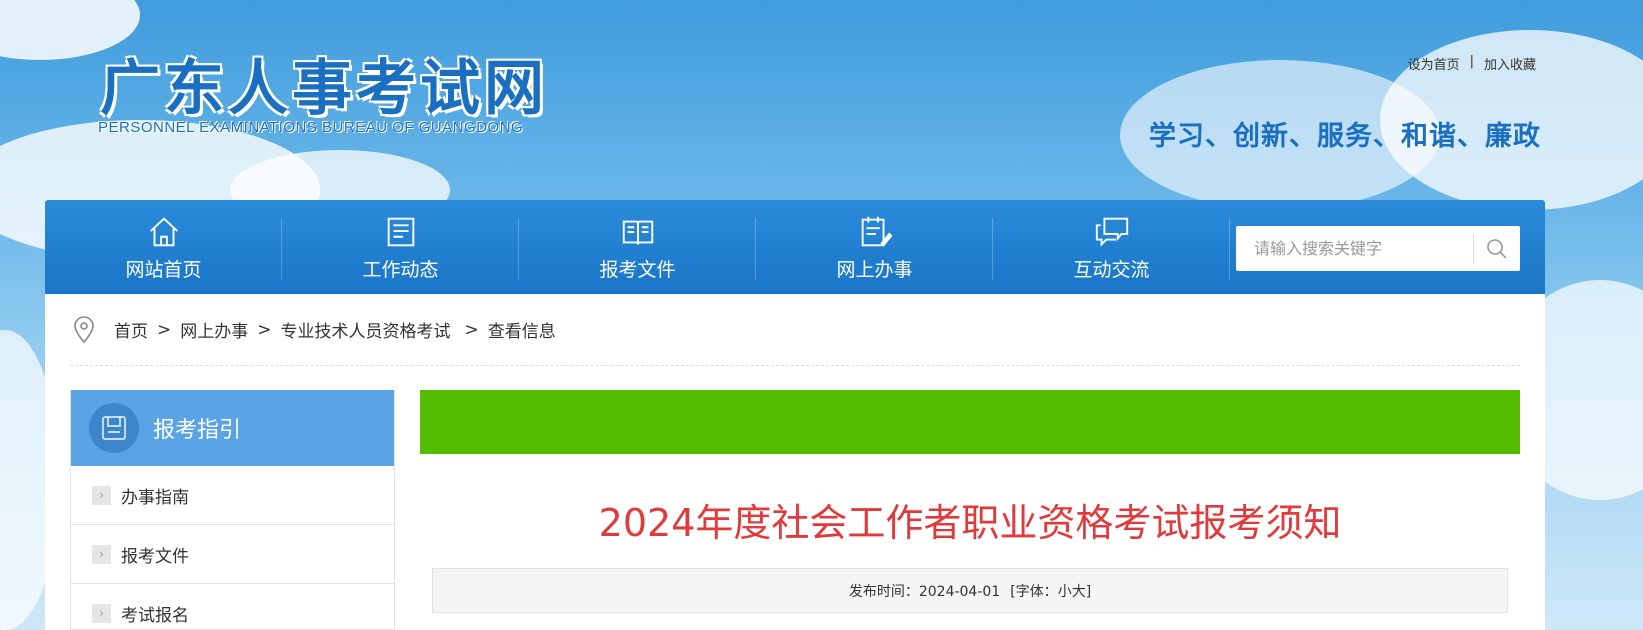 The width and height of the screenshot is (1643, 630). Describe the element at coordinates (155, 497) in the screenshot. I see `sidebar-item-label: 办事指南` at that location.